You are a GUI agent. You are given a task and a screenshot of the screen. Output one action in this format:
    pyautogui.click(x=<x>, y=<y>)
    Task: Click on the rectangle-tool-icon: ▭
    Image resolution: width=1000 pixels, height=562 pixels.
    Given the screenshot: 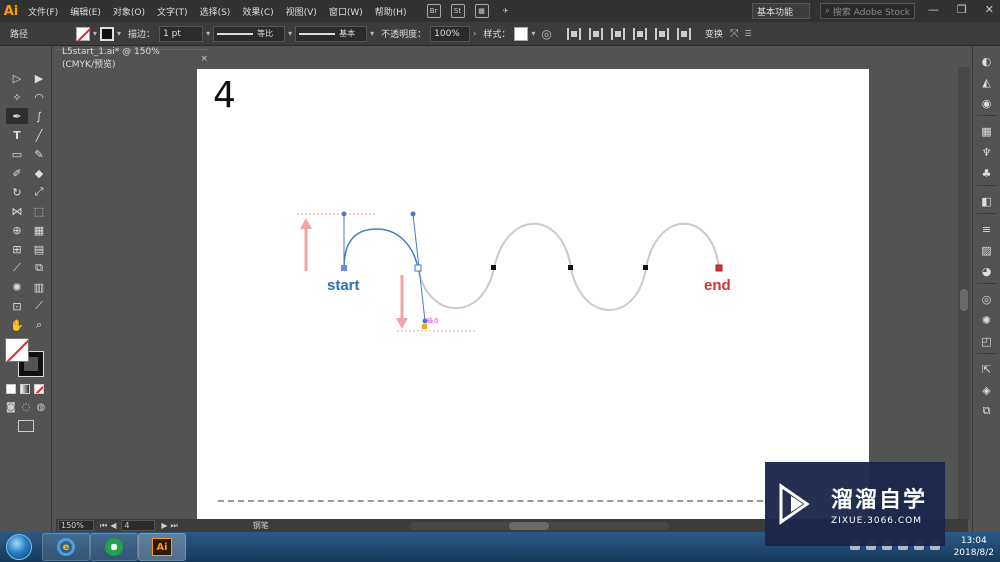 What is the action you would take?
    pyautogui.click(x=17, y=154)
    